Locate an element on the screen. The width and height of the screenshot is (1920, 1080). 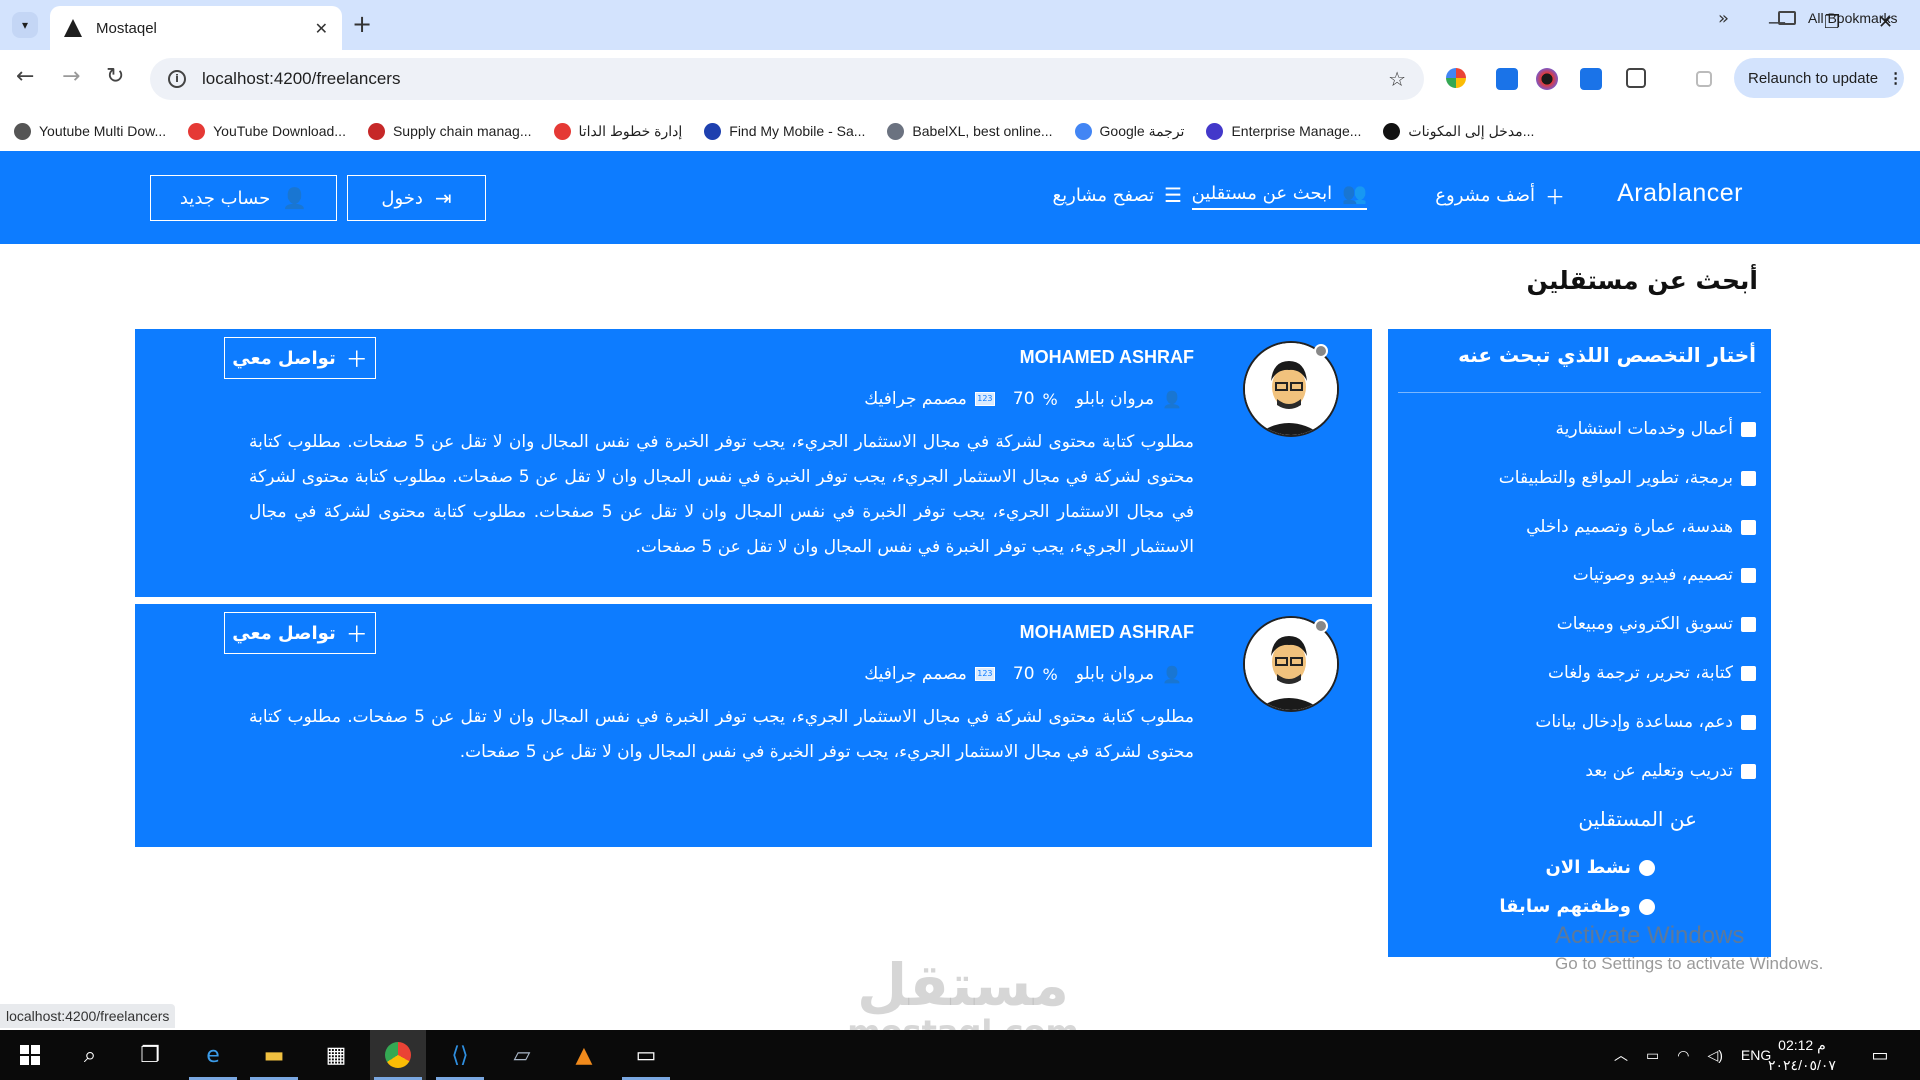
new-account-label: حساب جديد is located at coordinates (225, 198).